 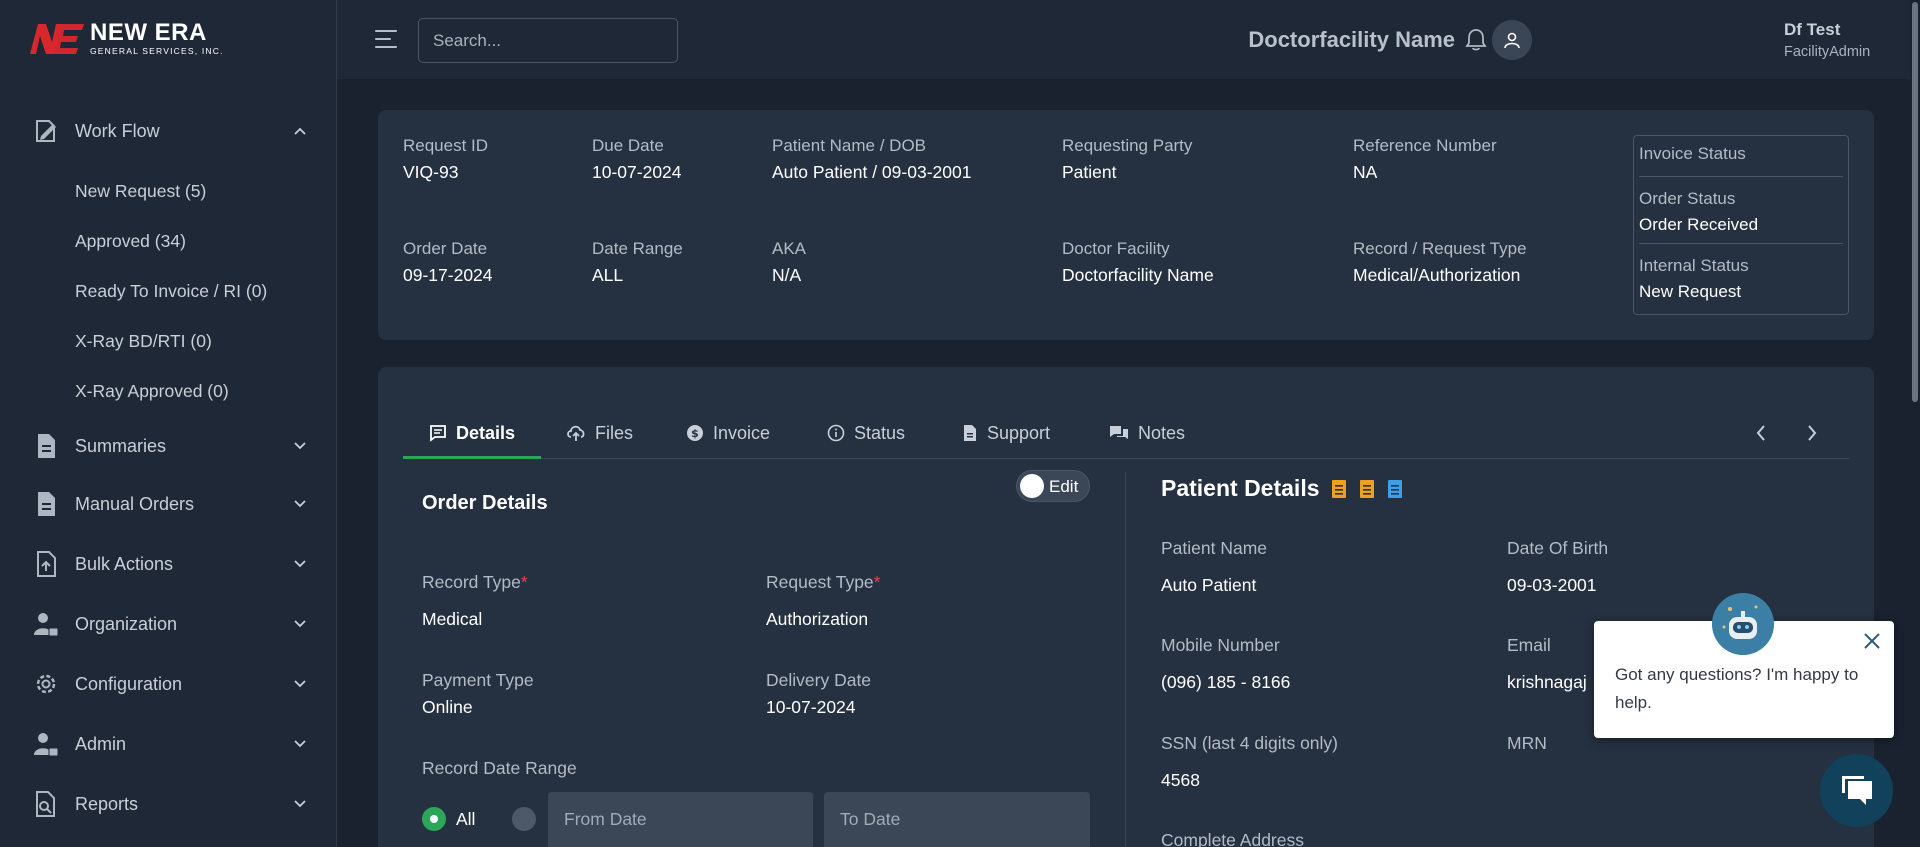 I want to click on message-square-icon, so click(x=438, y=433).